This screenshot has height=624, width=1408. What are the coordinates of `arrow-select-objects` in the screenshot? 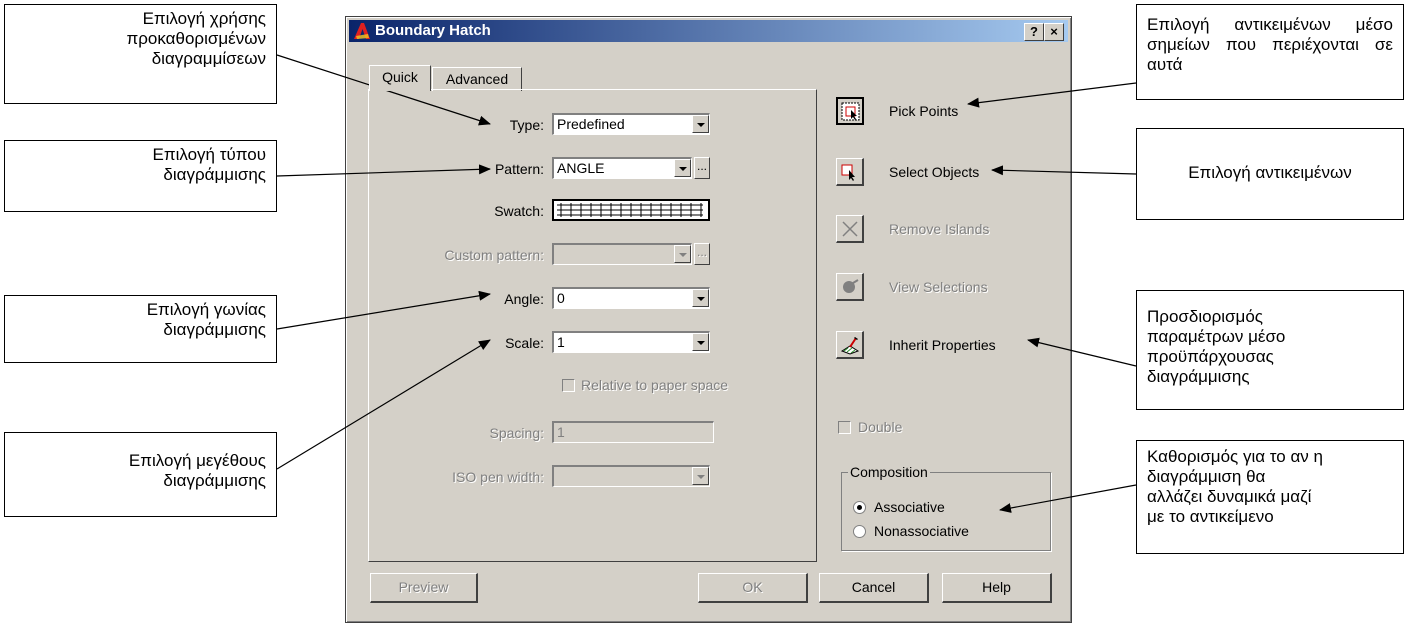 It's located at (1064, 170).